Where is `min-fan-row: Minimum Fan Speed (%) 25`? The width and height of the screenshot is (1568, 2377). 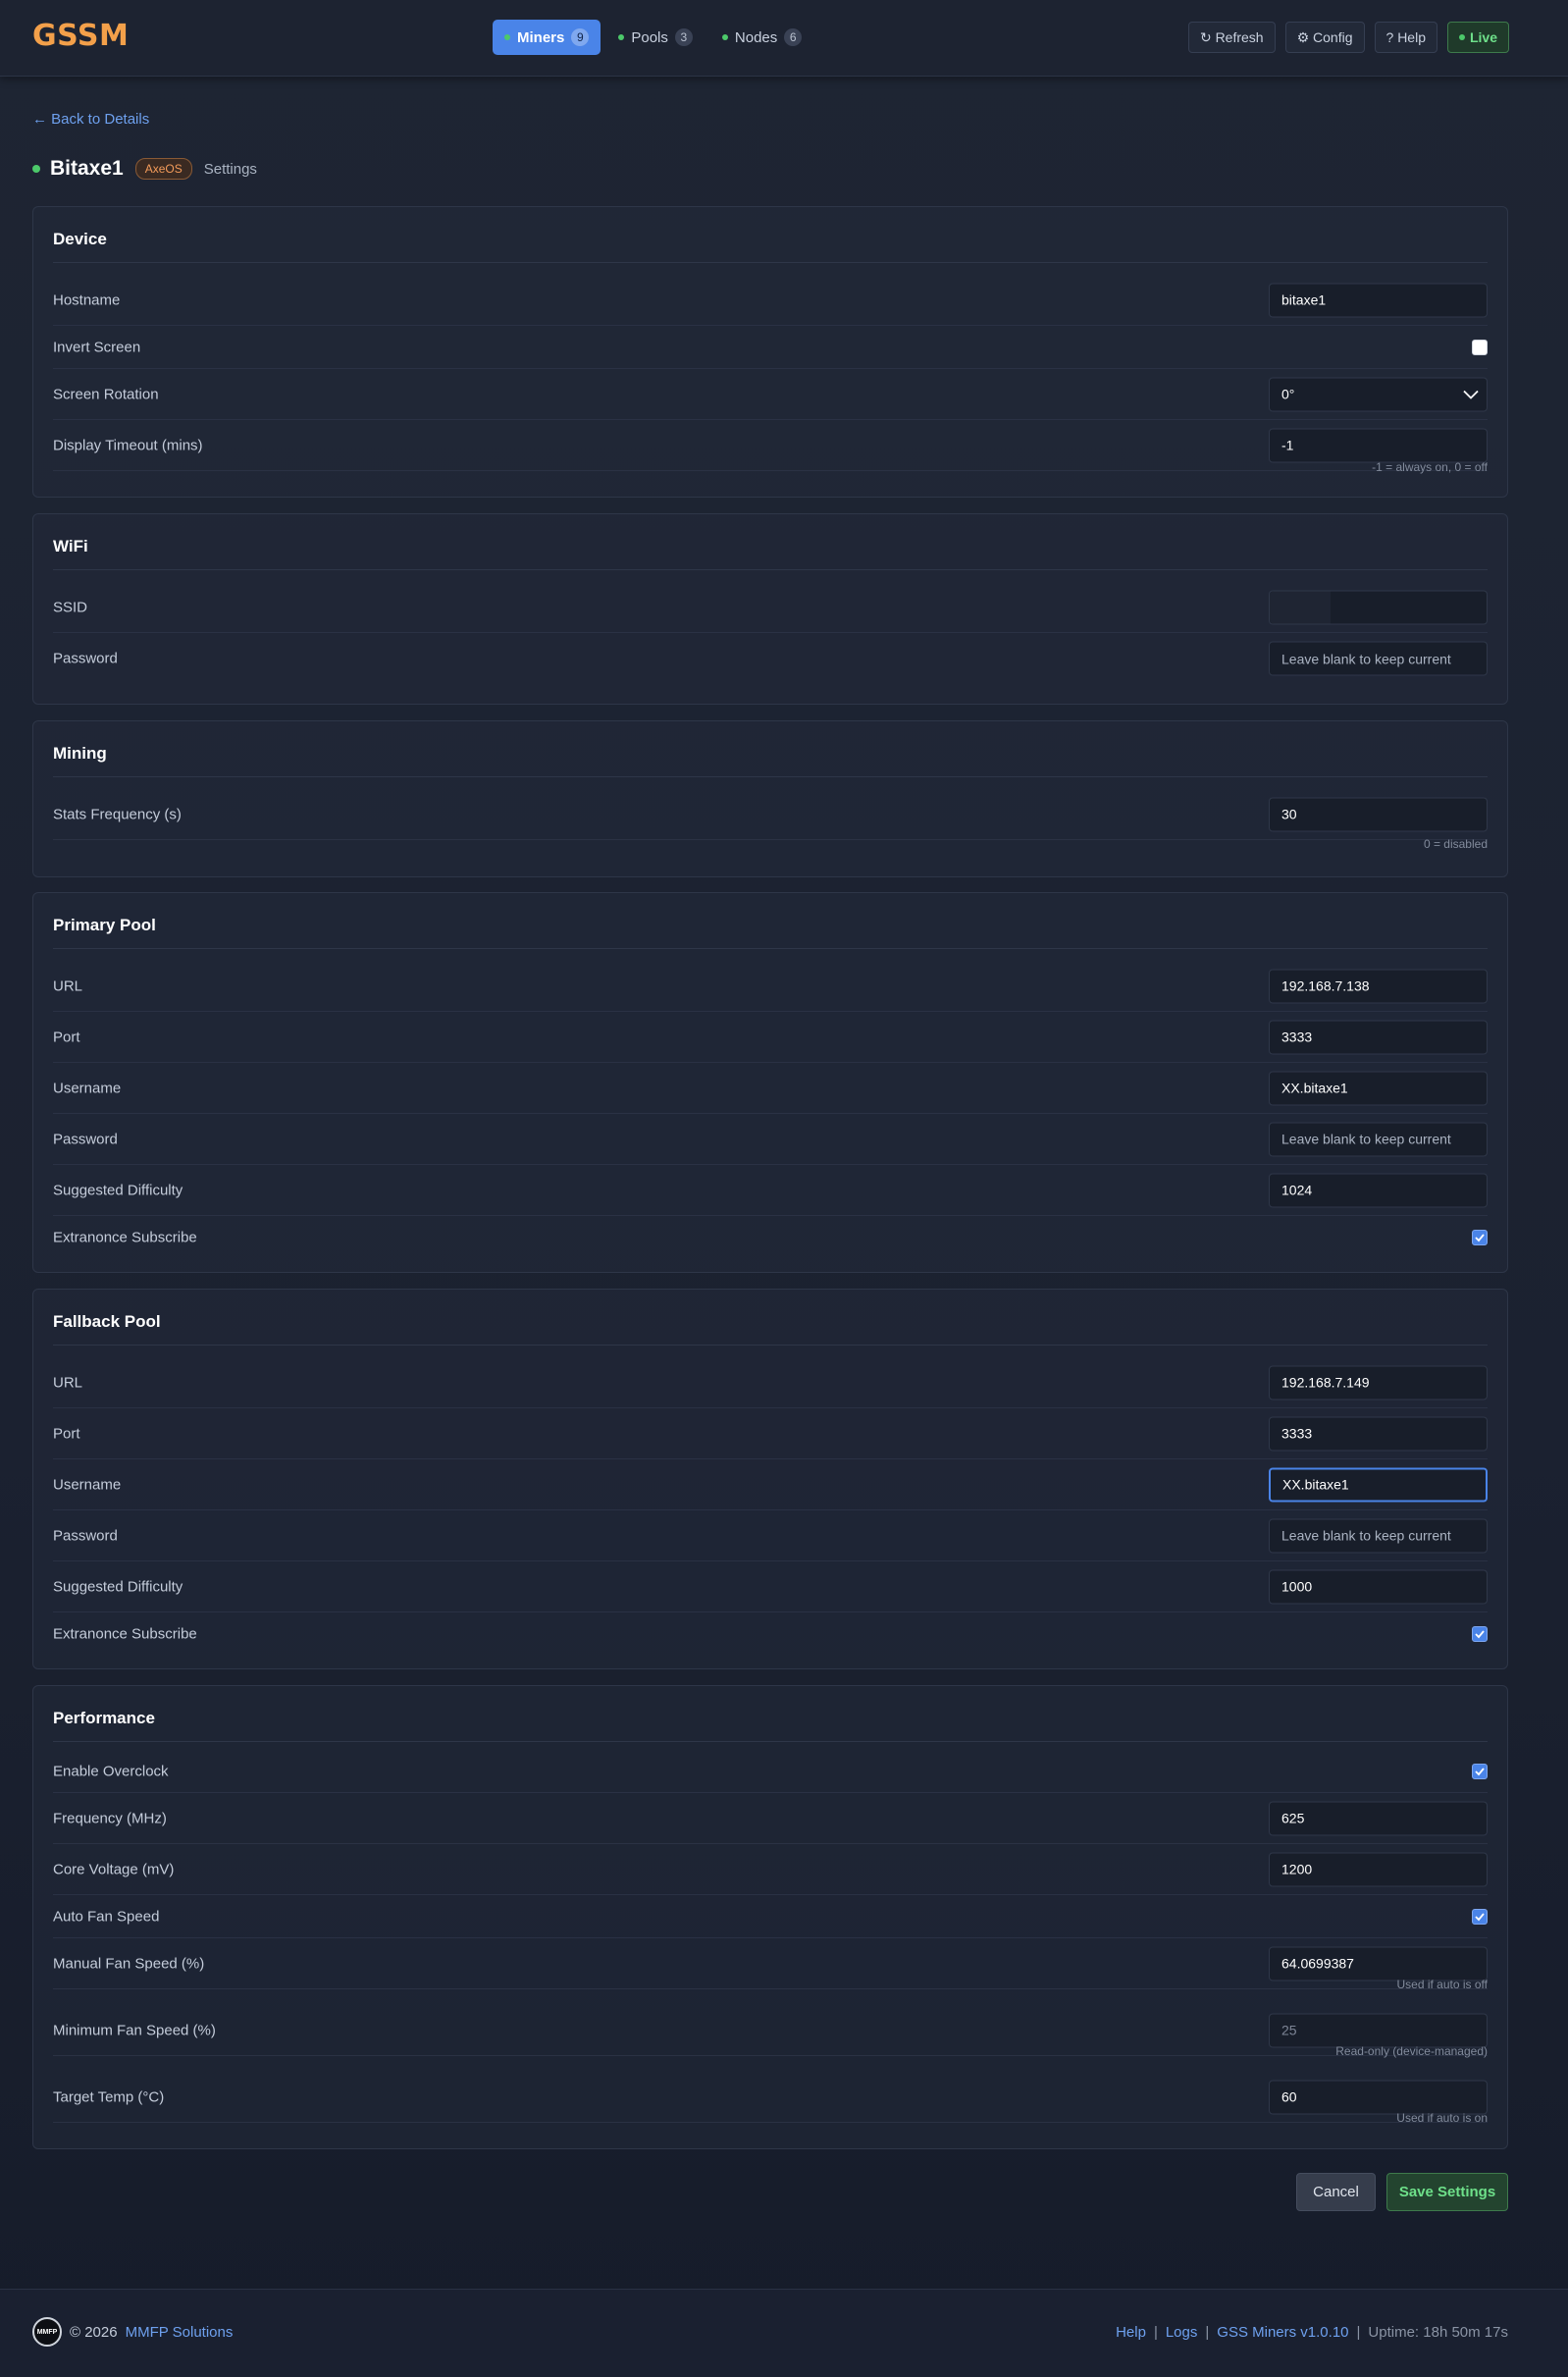
min-fan-row: Minimum Fan Speed (%) 25 is located at coordinates (770, 2030).